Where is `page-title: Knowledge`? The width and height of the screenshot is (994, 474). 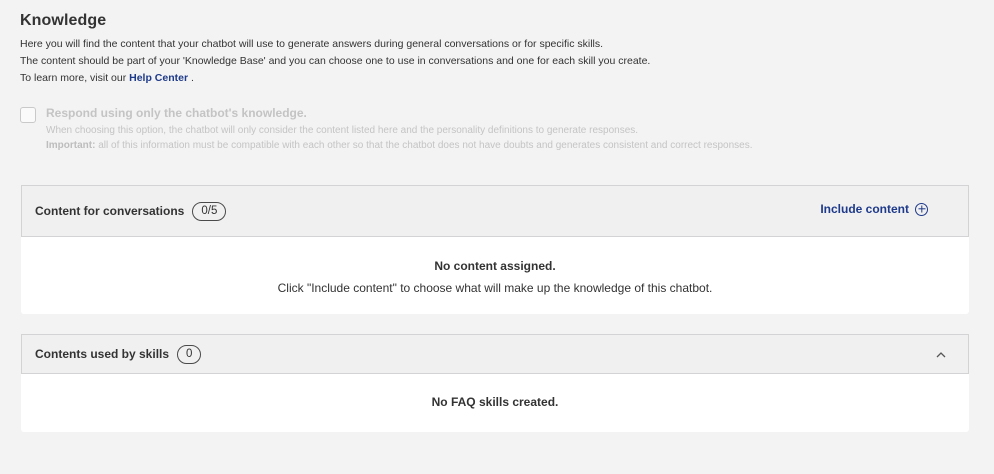 page-title: Knowledge is located at coordinates (63, 20).